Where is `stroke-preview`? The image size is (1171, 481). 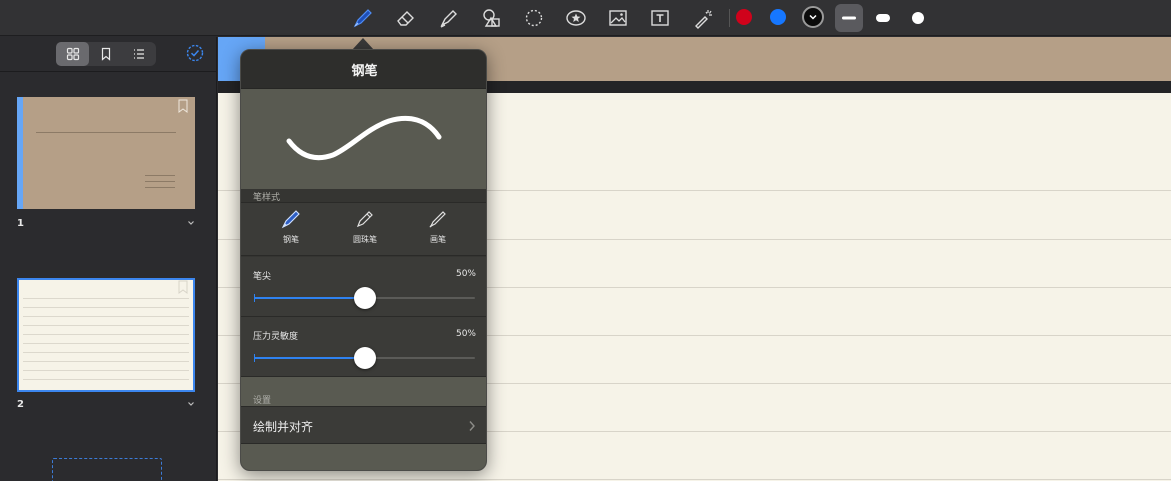 stroke-preview is located at coordinates (363, 139).